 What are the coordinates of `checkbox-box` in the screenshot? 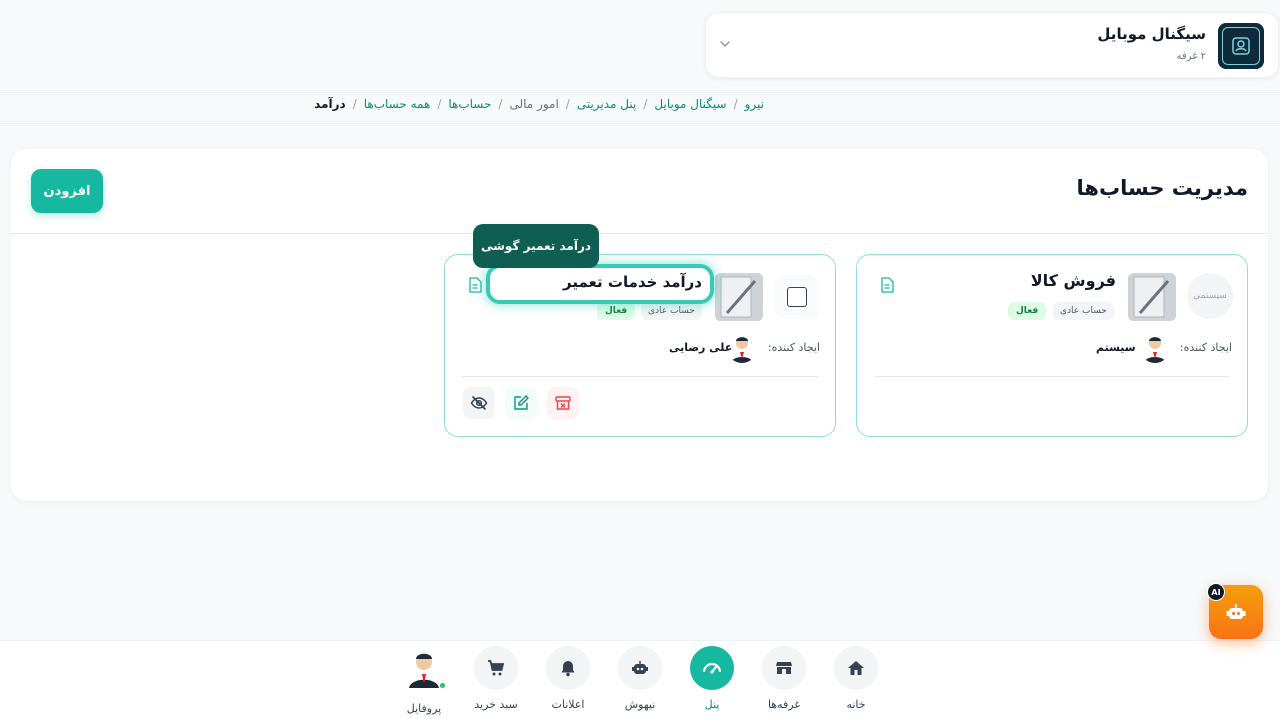 It's located at (797, 297).